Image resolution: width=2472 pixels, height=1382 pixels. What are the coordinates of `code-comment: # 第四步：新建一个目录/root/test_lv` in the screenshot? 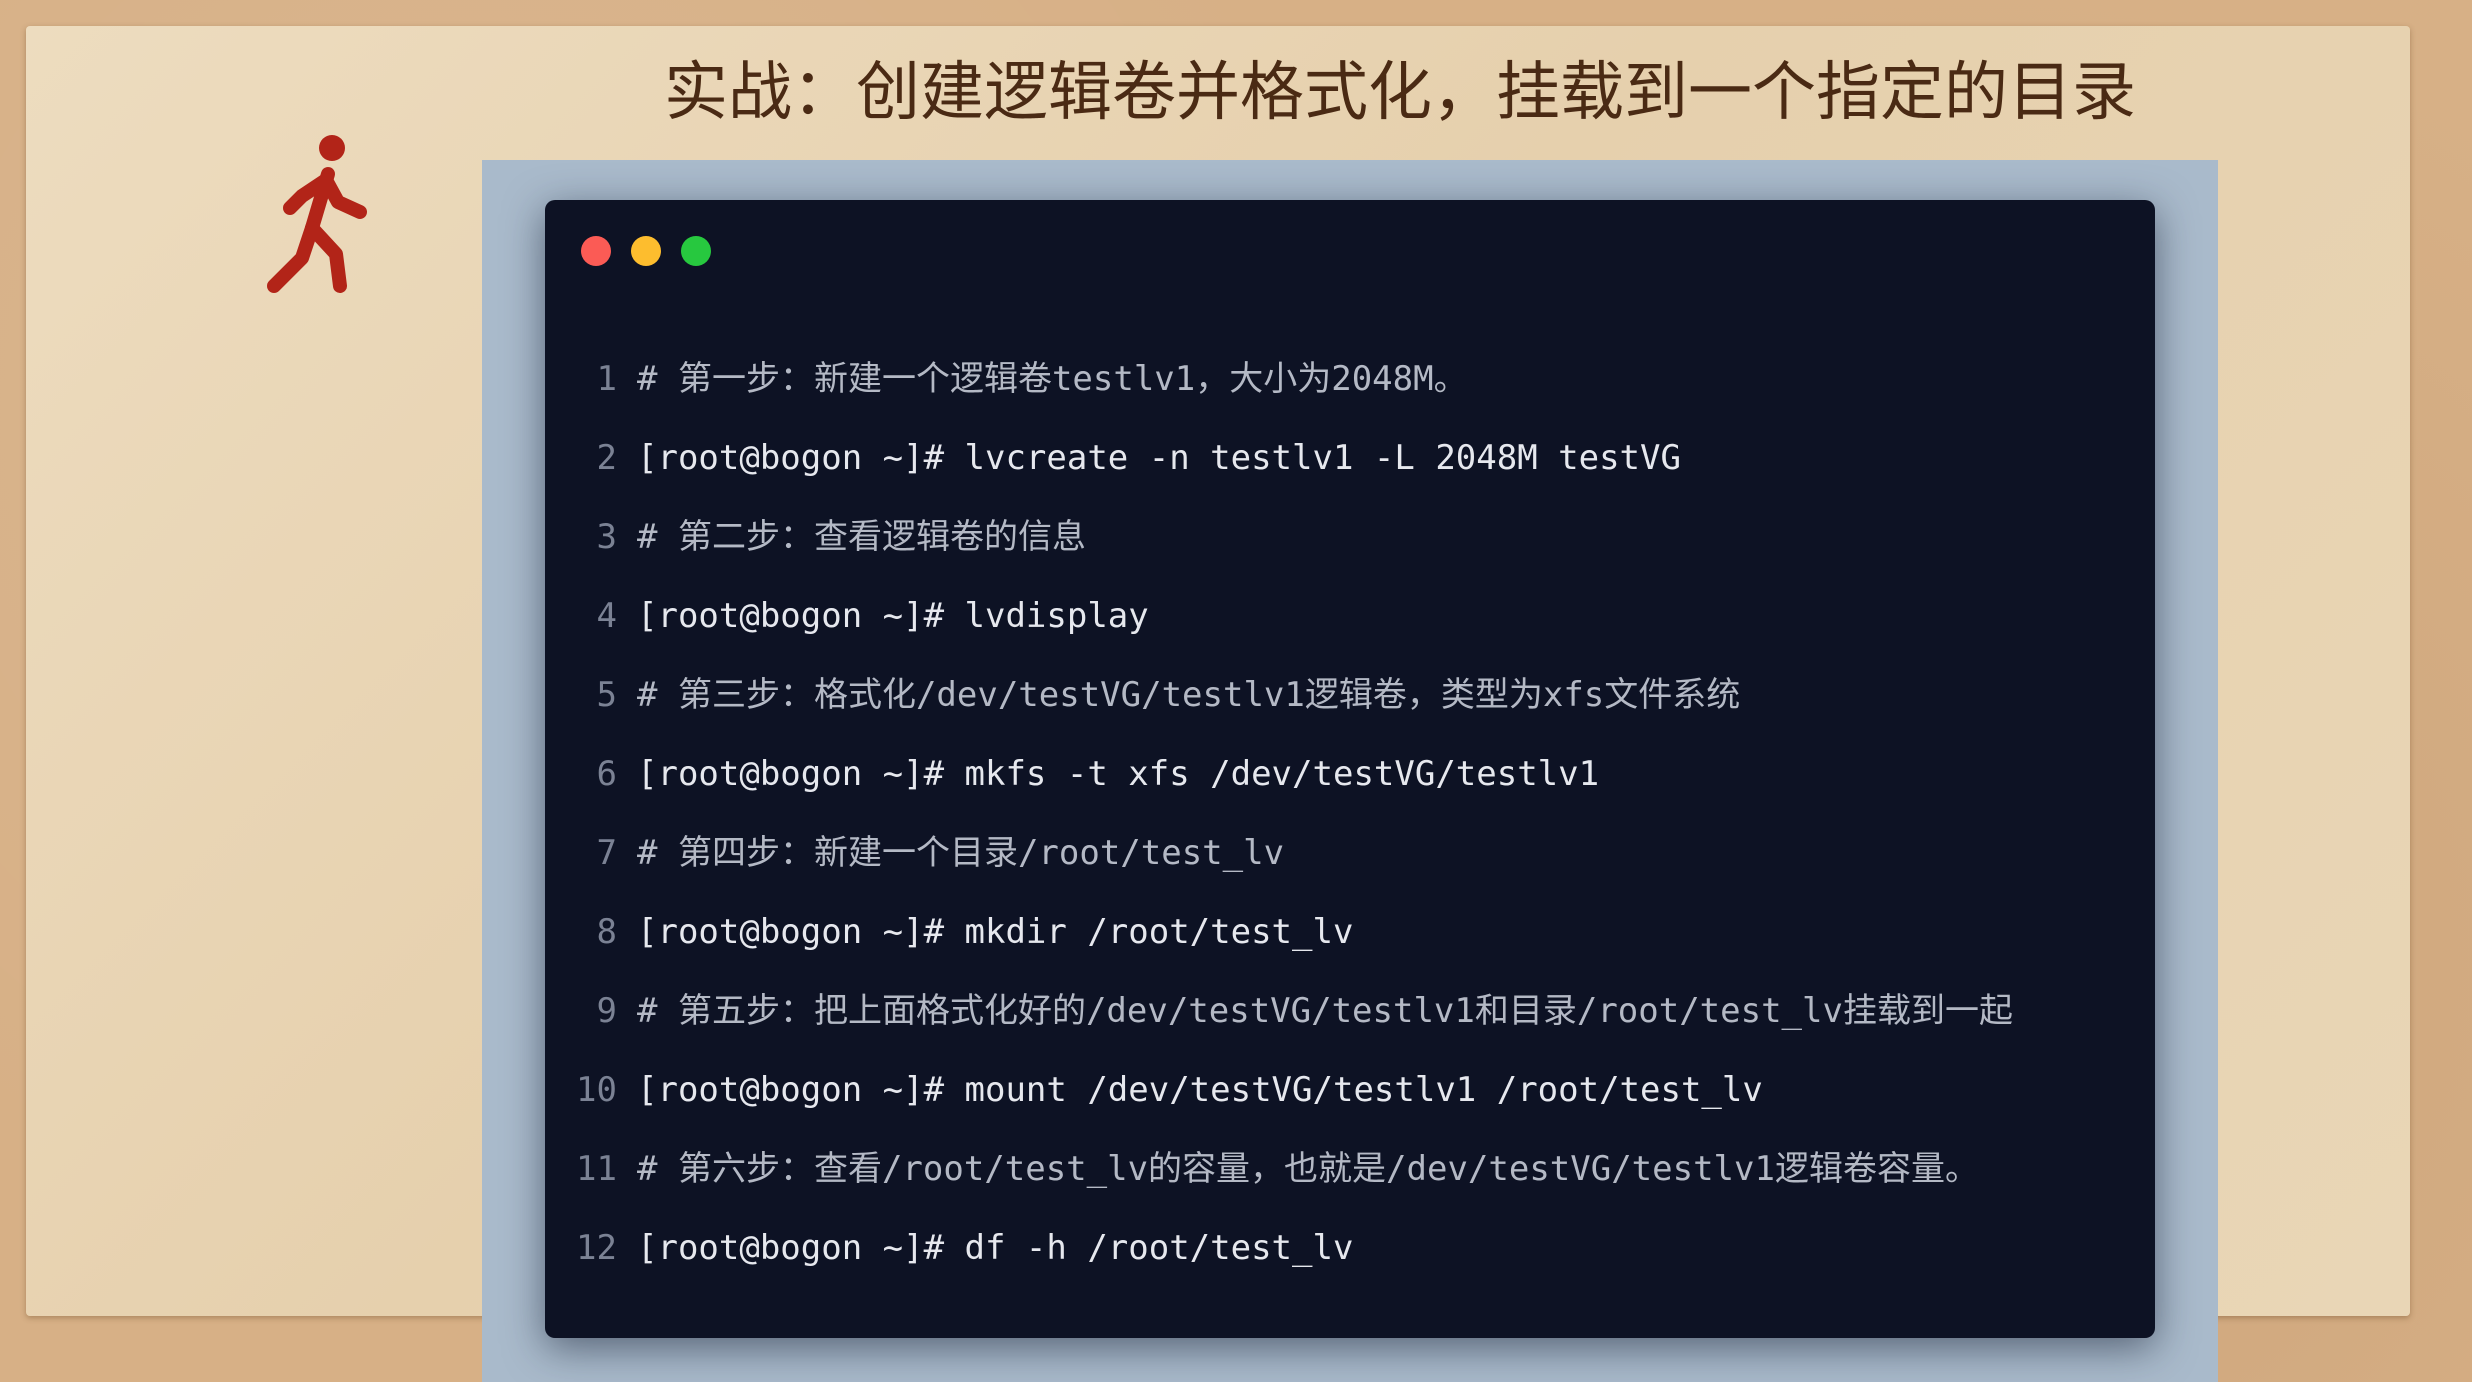 It's located at (961, 853).